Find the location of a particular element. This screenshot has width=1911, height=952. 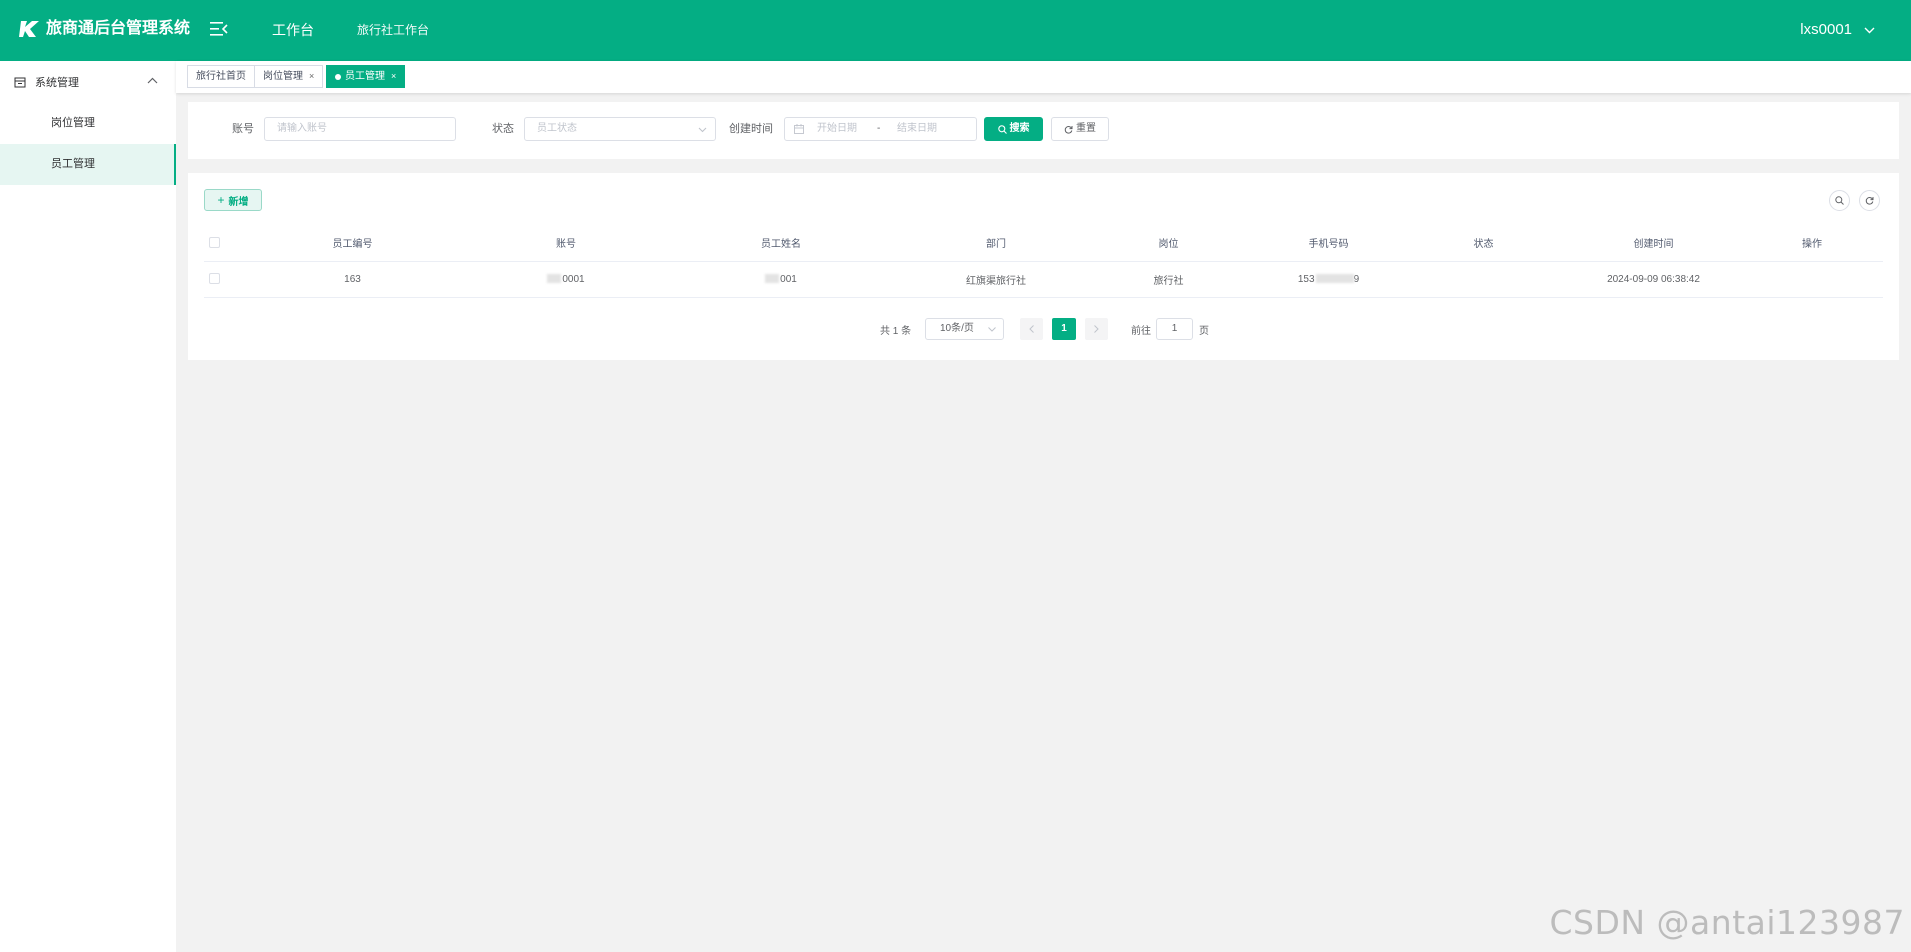

account-input: 请输入账号 is located at coordinates (360, 129).